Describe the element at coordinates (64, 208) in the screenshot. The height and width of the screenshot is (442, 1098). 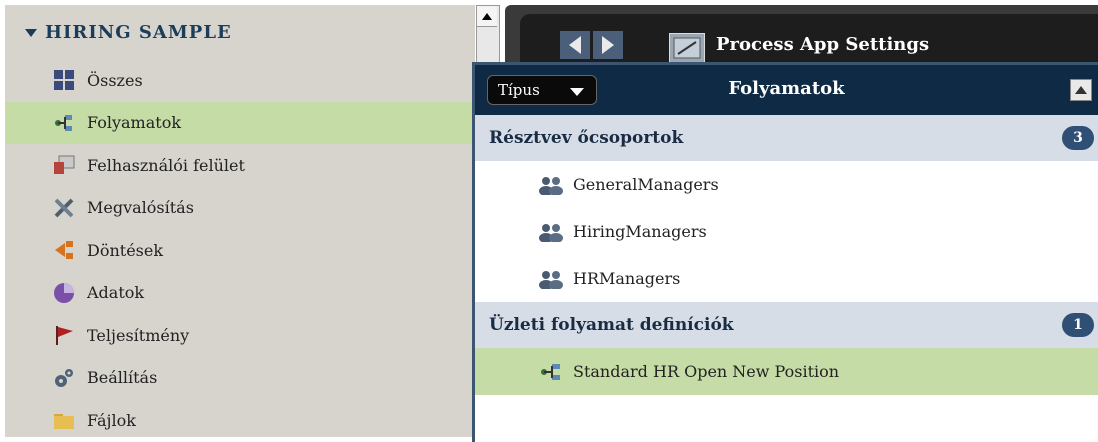
I see `tools-icon` at that location.